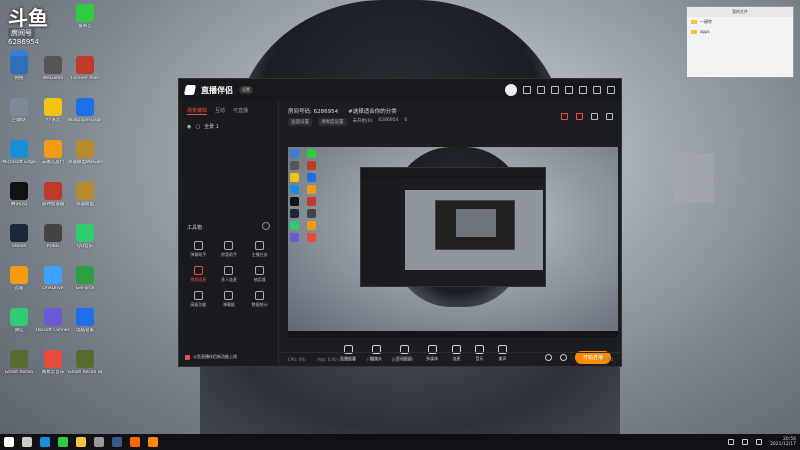  I want to click on desktop-icon: 雷神加速器, so click(53, 194).